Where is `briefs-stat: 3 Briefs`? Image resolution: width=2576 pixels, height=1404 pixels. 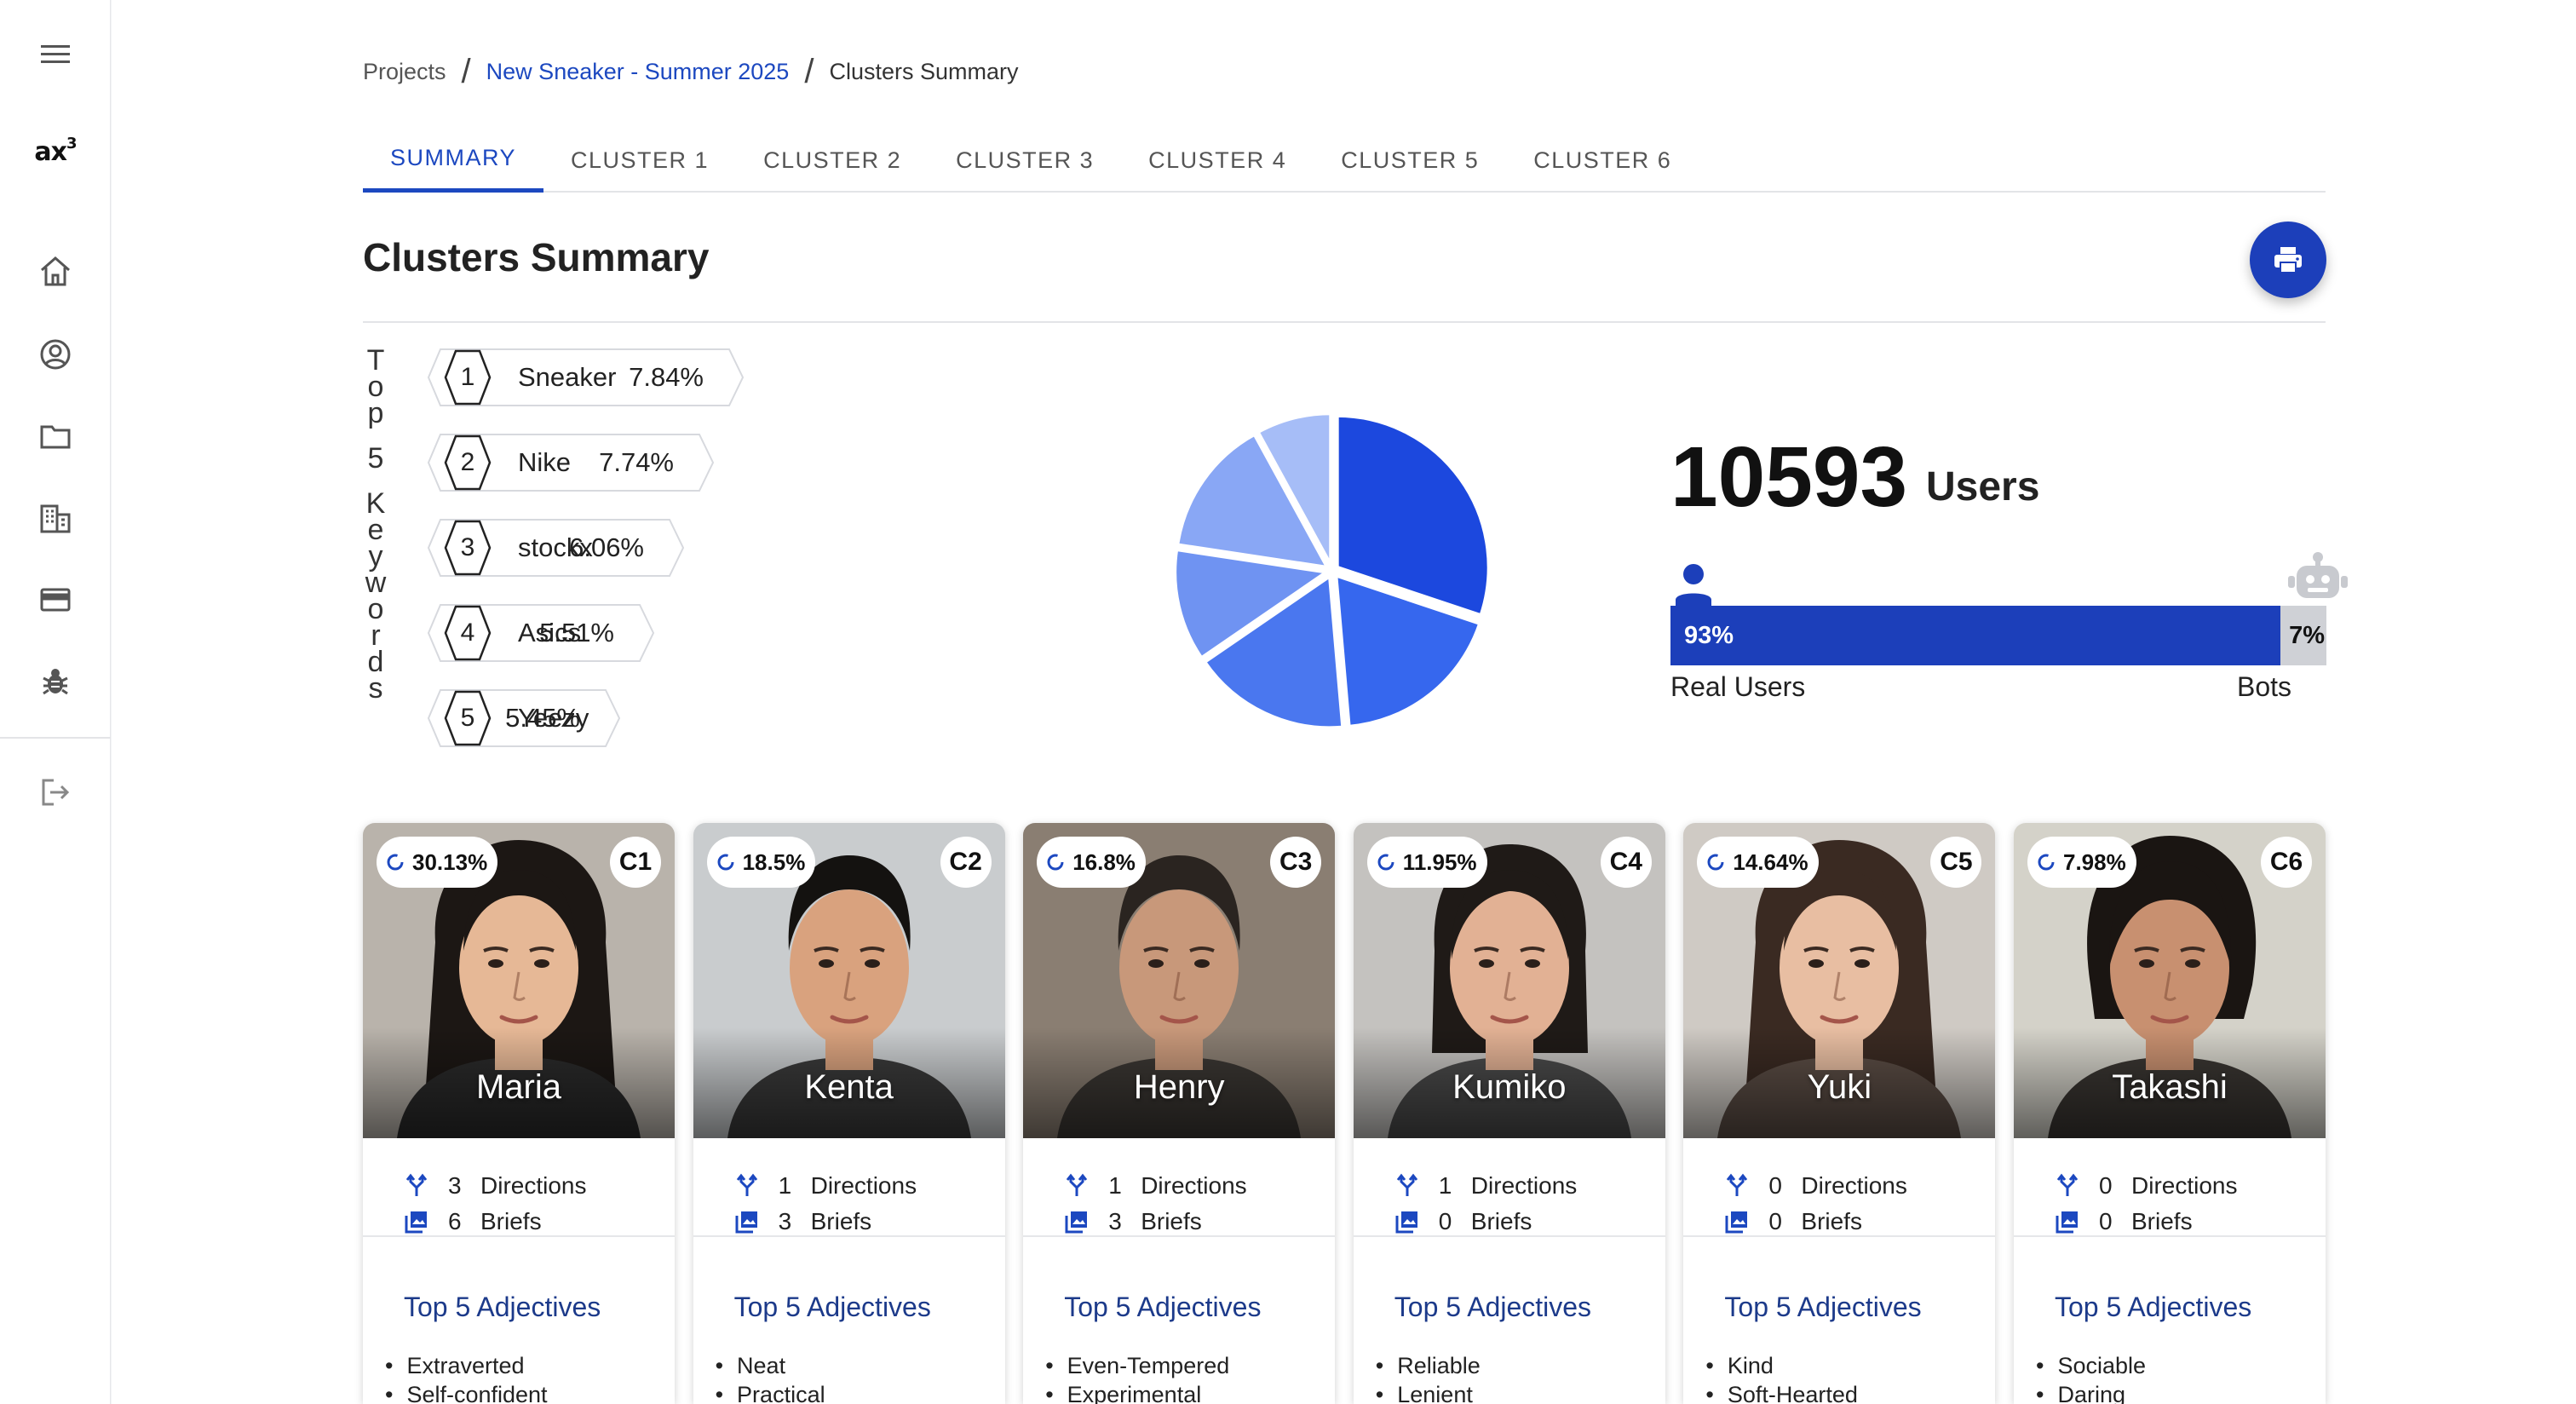 briefs-stat: 3 Briefs is located at coordinates (803, 1222).